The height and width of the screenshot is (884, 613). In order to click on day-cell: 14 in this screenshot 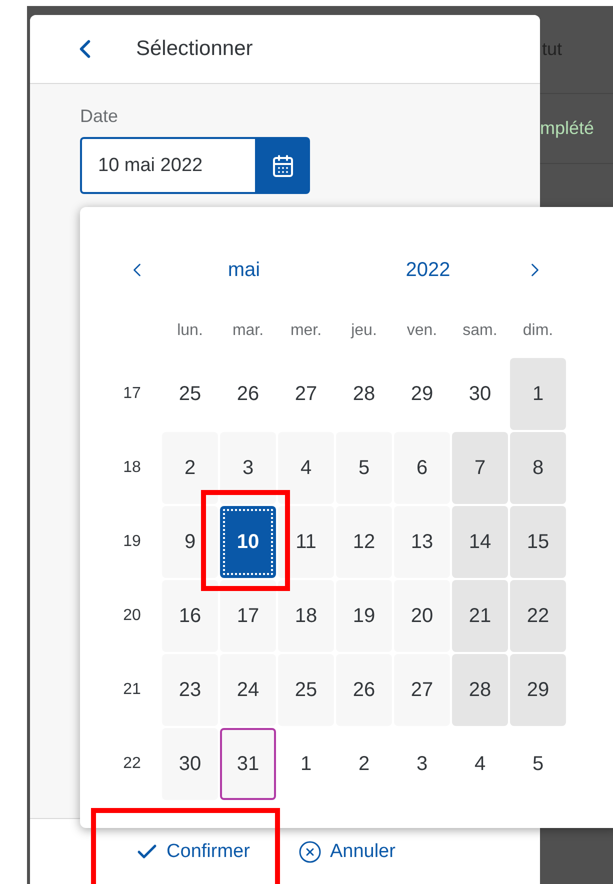, I will do `click(480, 542)`.